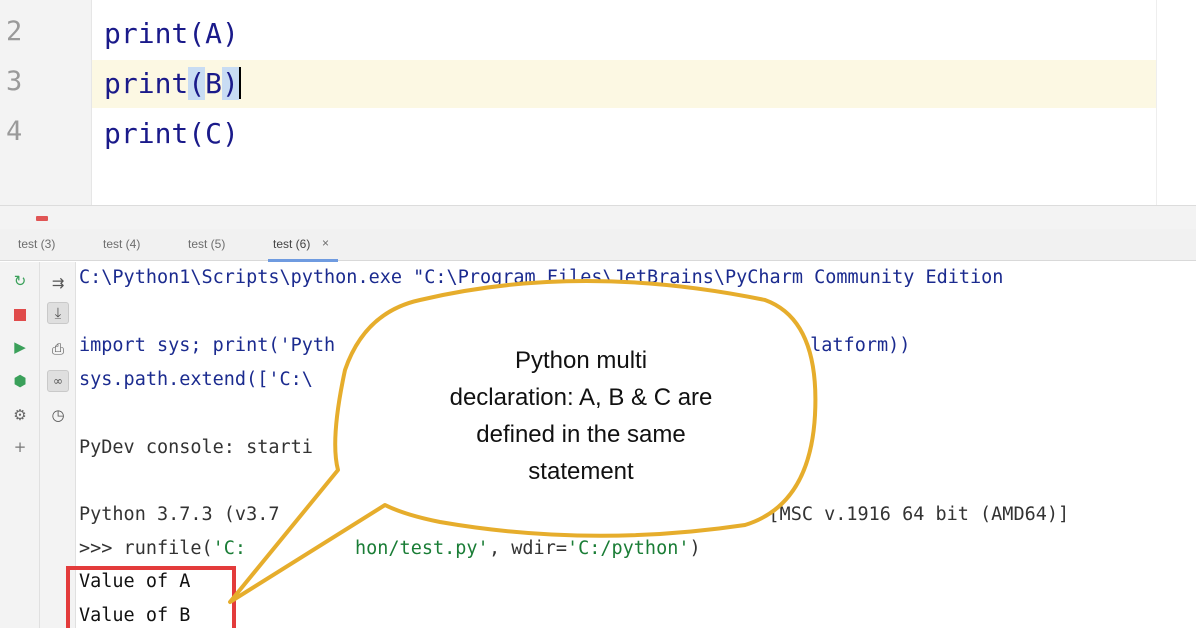 The width and height of the screenshot is (1196, 628). Describe the element at coordinates (422, 548) in the screenshot. I see `console-string: hon/test.py'` at that location.